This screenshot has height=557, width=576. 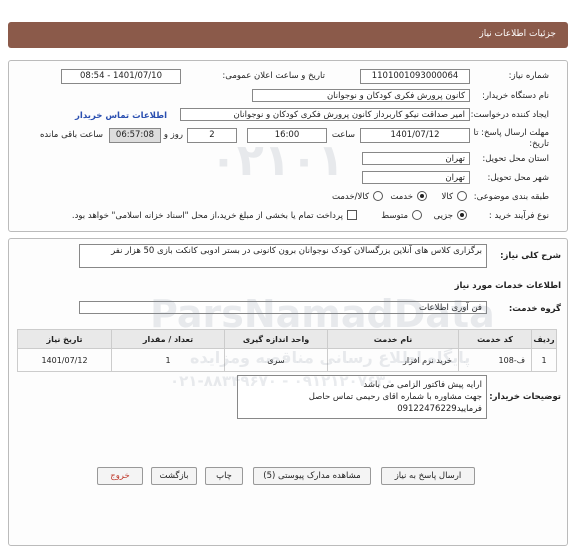 I want to click on watermark-phone: ۰۲۱-۸۸۳۴۹۶۷۰ - ۰۹۱۲۱۲۰۷۶۳۰, so click(x=282, y=381).